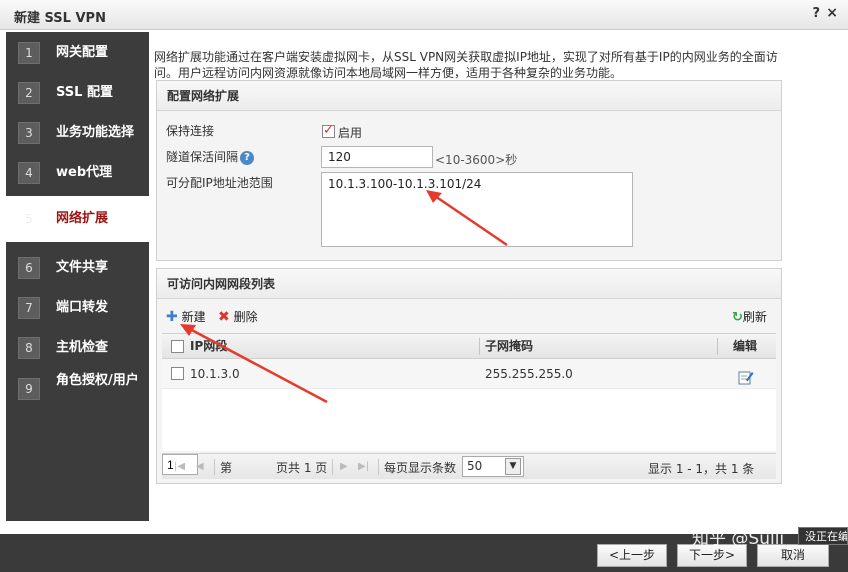 Image resolution: width=848 pixels, height=572 pixels. Describe the element at coordinates (738, 539) in the screenshot. I see `watermark: 知乎 @Sulli` at that location.